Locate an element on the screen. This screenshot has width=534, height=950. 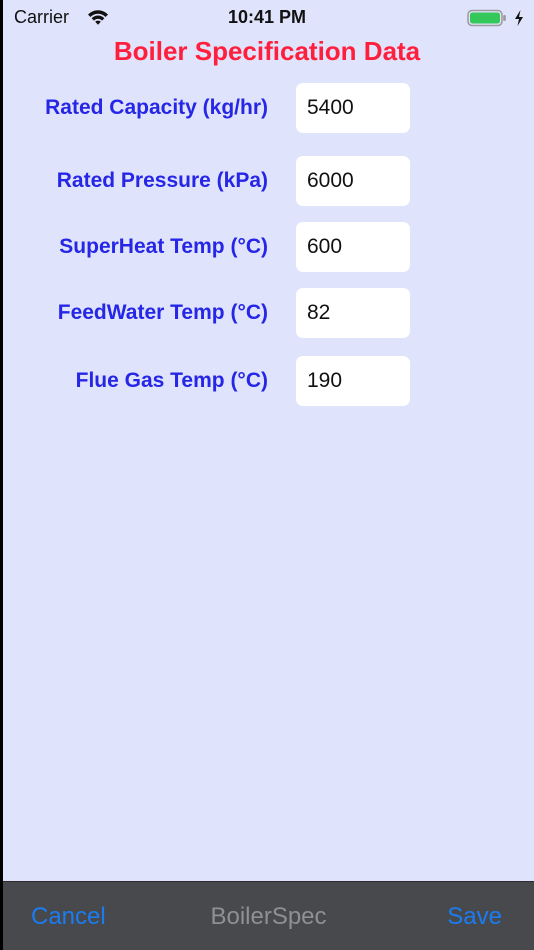
field-row-rated-pressure: Rated Pressure (kPa) is located at coordinates (267, 181).